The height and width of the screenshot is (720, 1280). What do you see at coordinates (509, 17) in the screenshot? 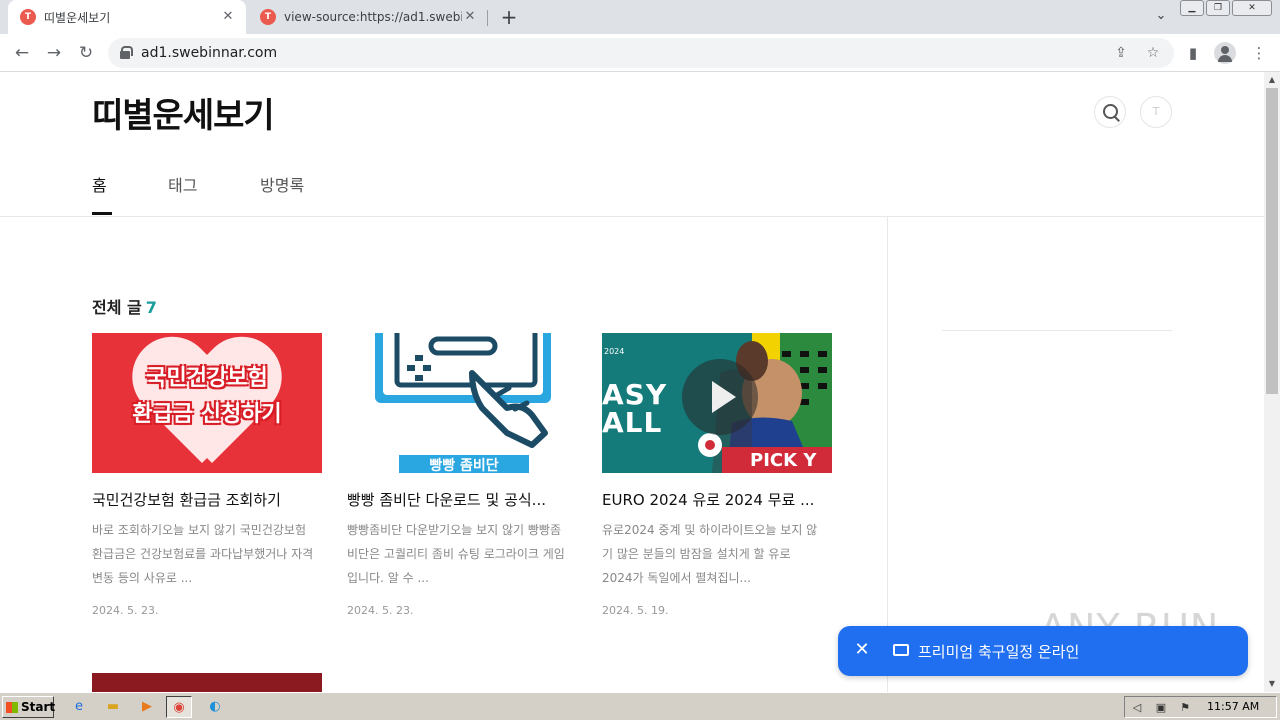
I see `new-tab-button: +` at bounding box center [509, 17].